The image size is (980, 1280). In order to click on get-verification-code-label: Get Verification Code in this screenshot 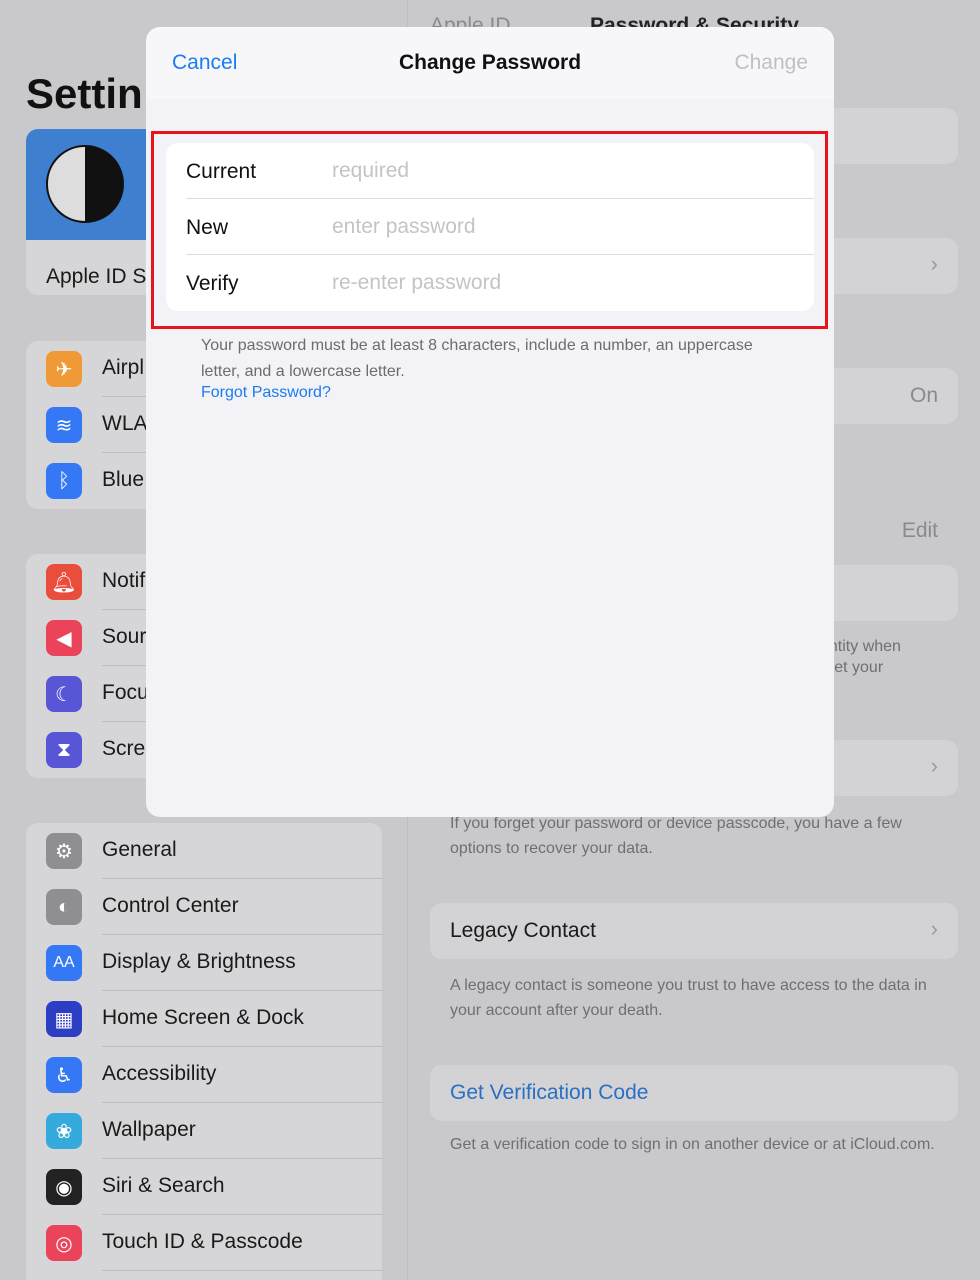, I will do `click(549, 1092)`.